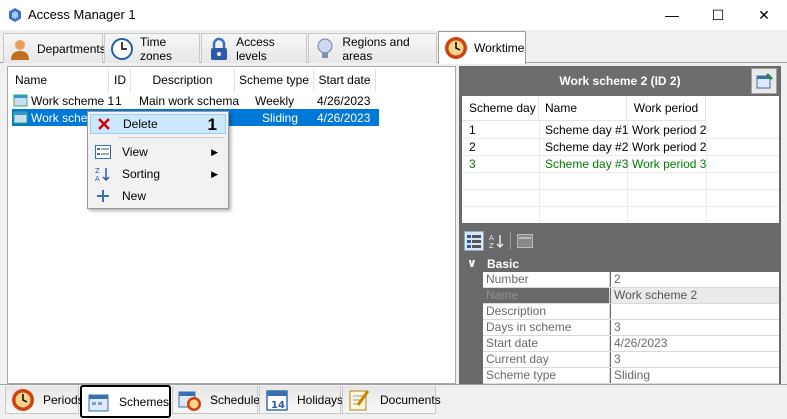  Describe the element at coordinates (497, 241) in the screenshot. I see `alphabetical-button: AZ` at that location.